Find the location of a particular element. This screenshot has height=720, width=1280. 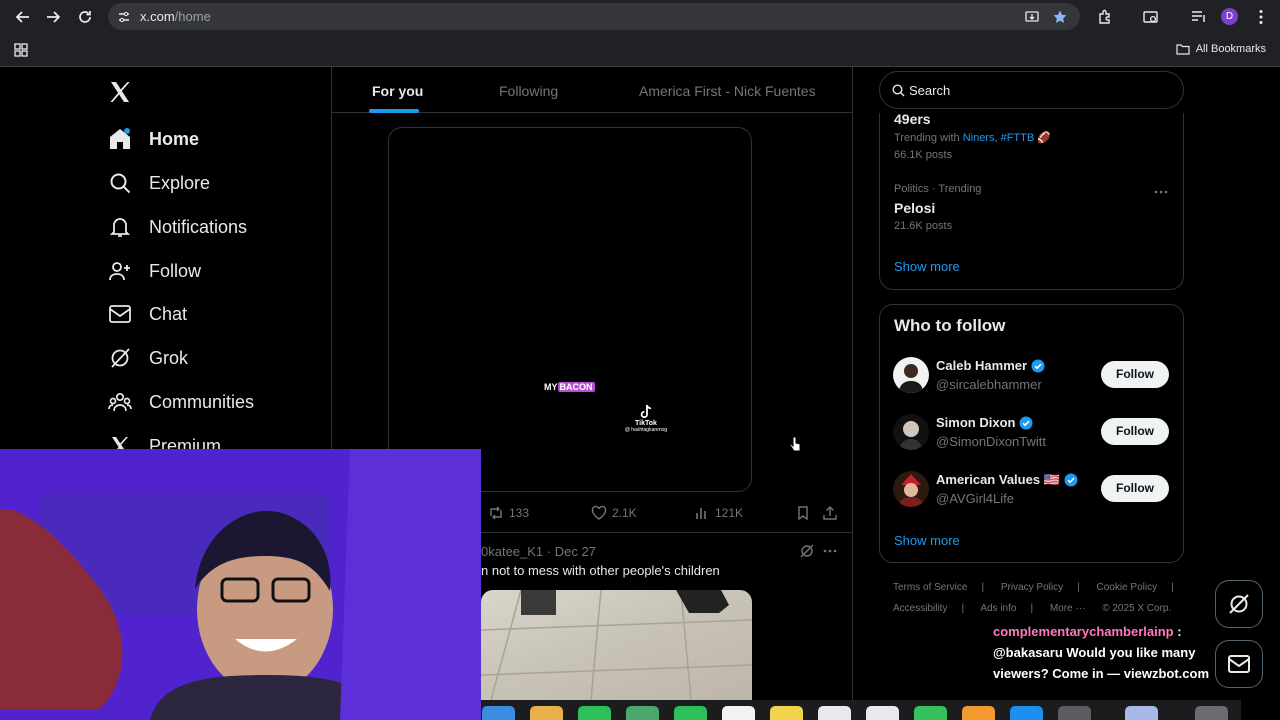

nav-follow: Follow is located at coordinates (154, 271).